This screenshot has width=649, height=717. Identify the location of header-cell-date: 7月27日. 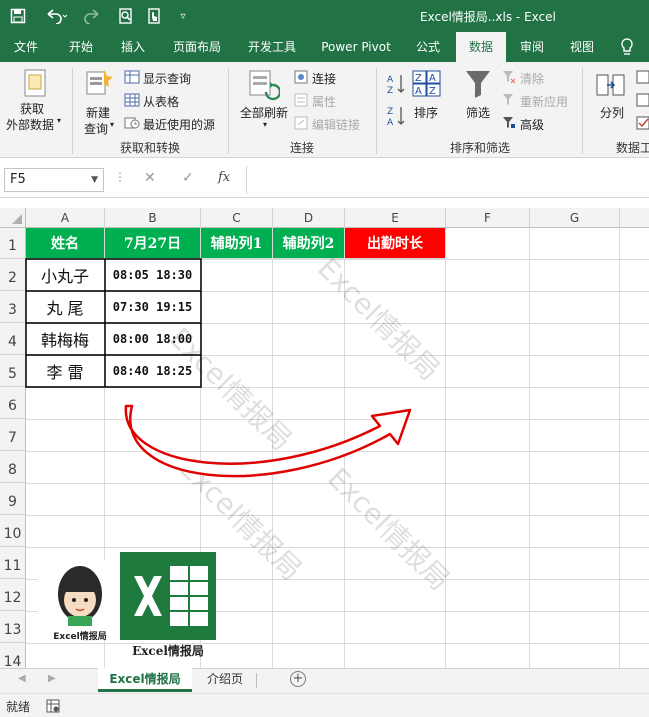
(153, 243).